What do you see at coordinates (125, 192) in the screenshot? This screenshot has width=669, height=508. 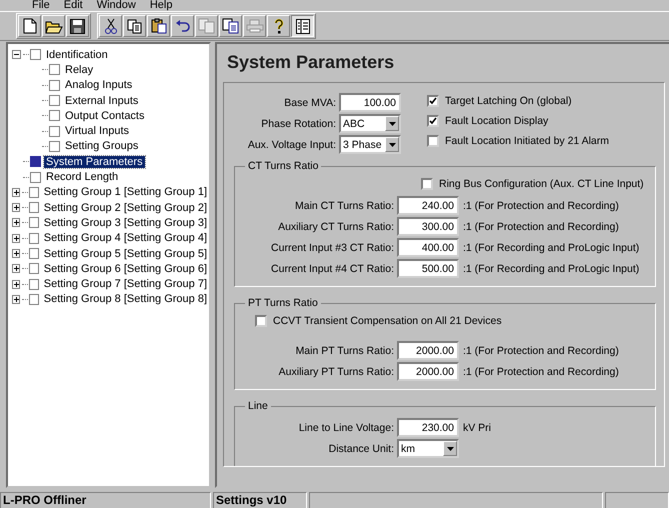 I see `tree-item: Setting Group 1 [Setting Group 1]` at bounding box center [125, 192].